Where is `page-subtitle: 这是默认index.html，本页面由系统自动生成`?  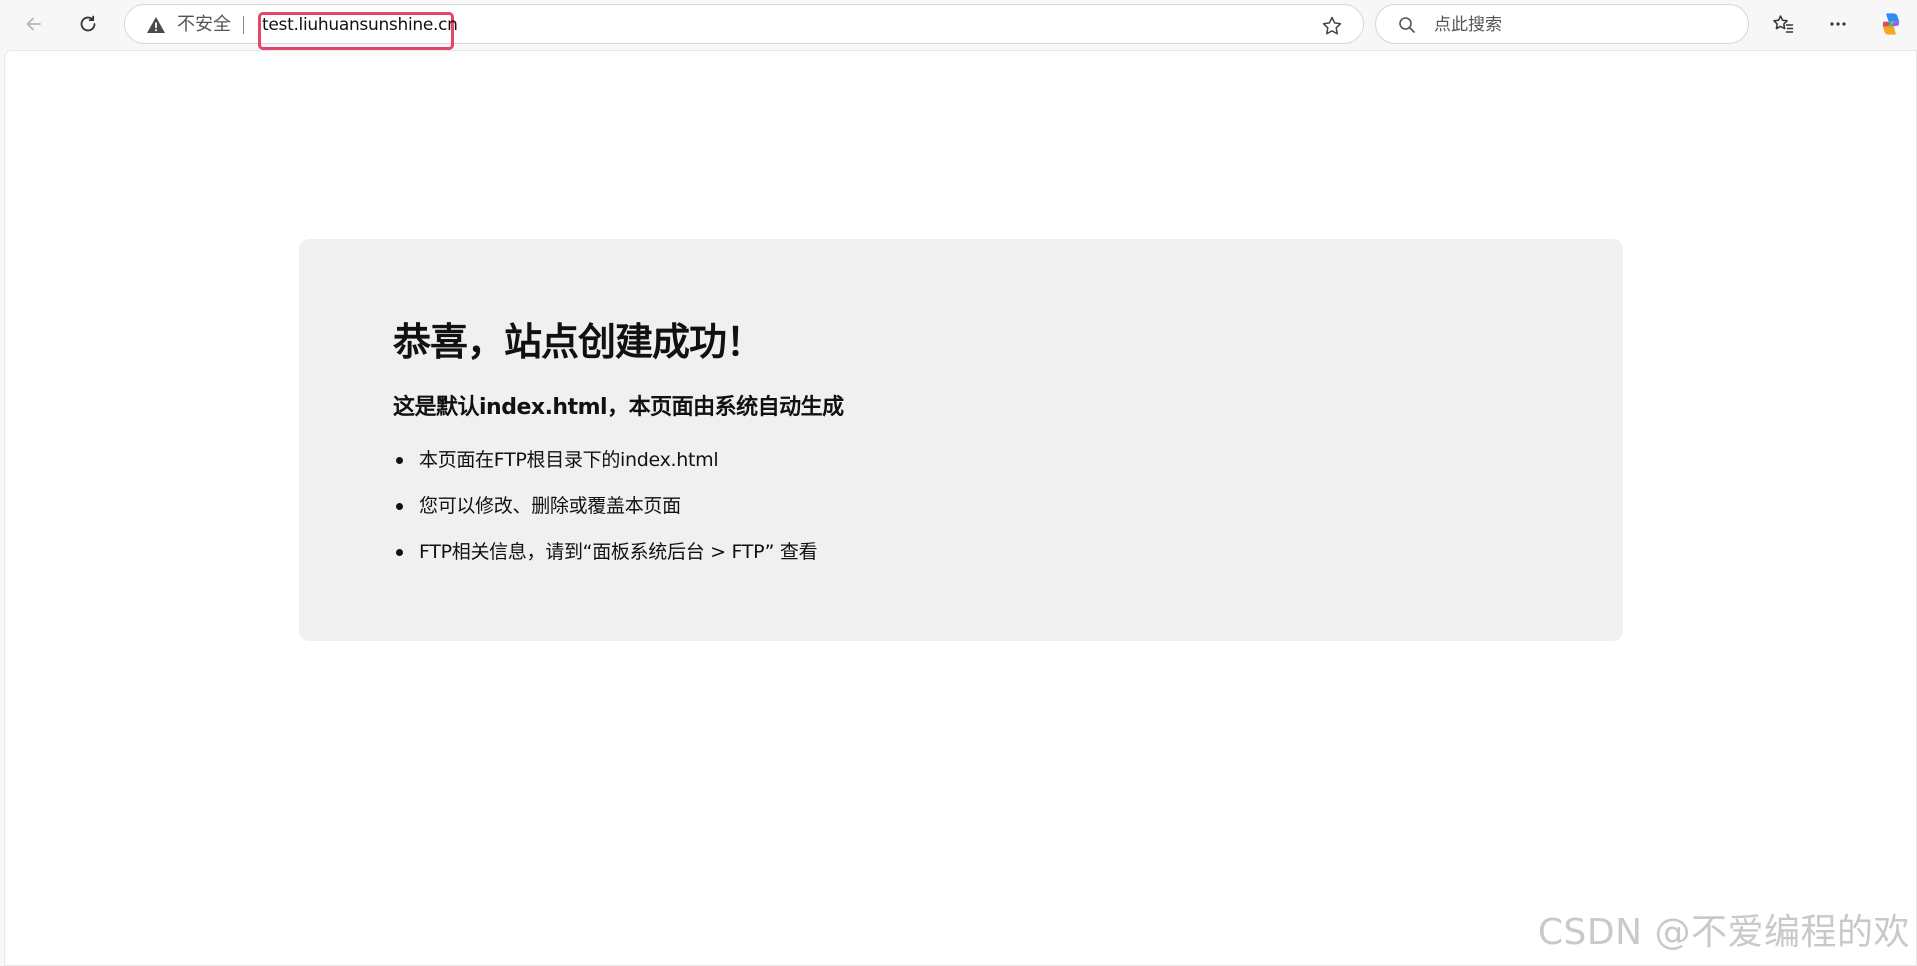 page-subtitle: 这是默认index.html，本页面由系统自动生成 is located at coordinates (618, 407).